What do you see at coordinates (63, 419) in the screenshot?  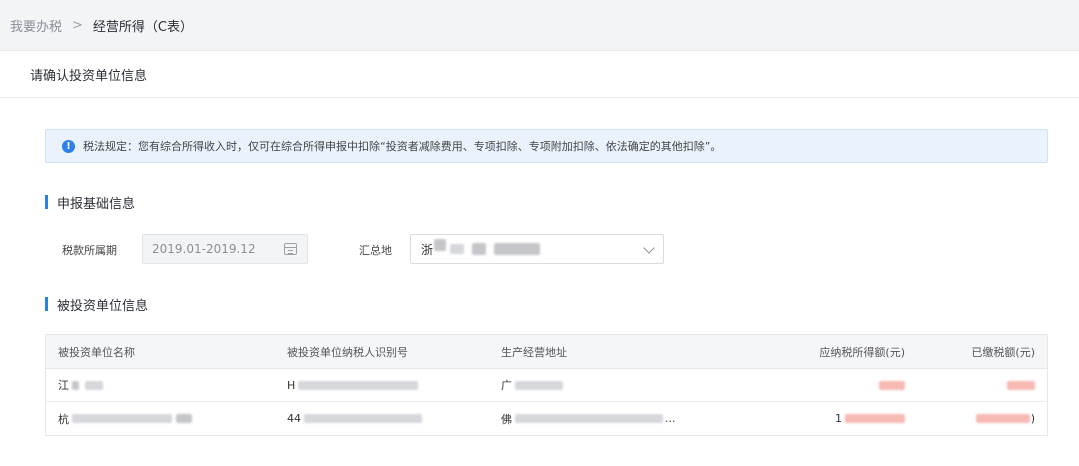 I see `name-prefix: 杭` at bounding box center [63, 419].